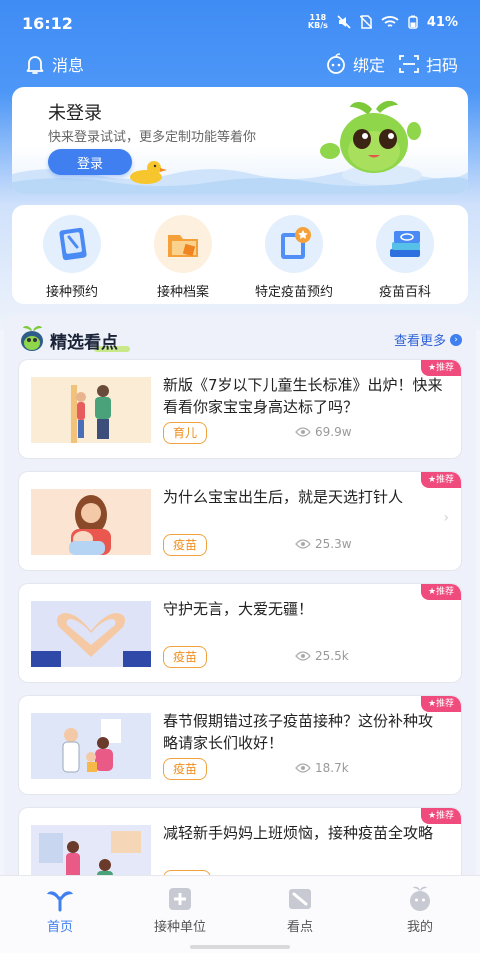  What do you see at coordinates (317, 21) in the screenshot?
I see `network-speed: 118 KB/s` at bounding box center [317, 21].